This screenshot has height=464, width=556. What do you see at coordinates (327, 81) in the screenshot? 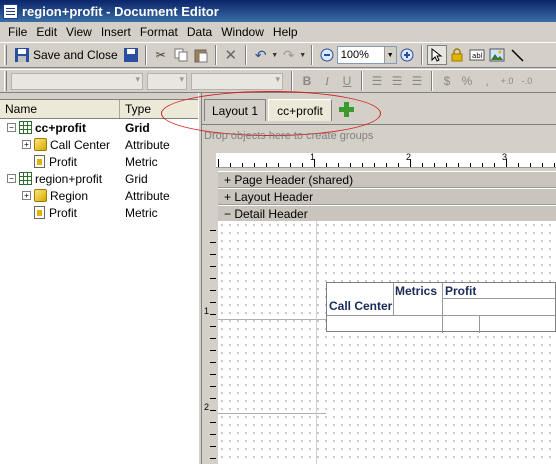
I see `italic-button: I` at bounding box center [327, 81].